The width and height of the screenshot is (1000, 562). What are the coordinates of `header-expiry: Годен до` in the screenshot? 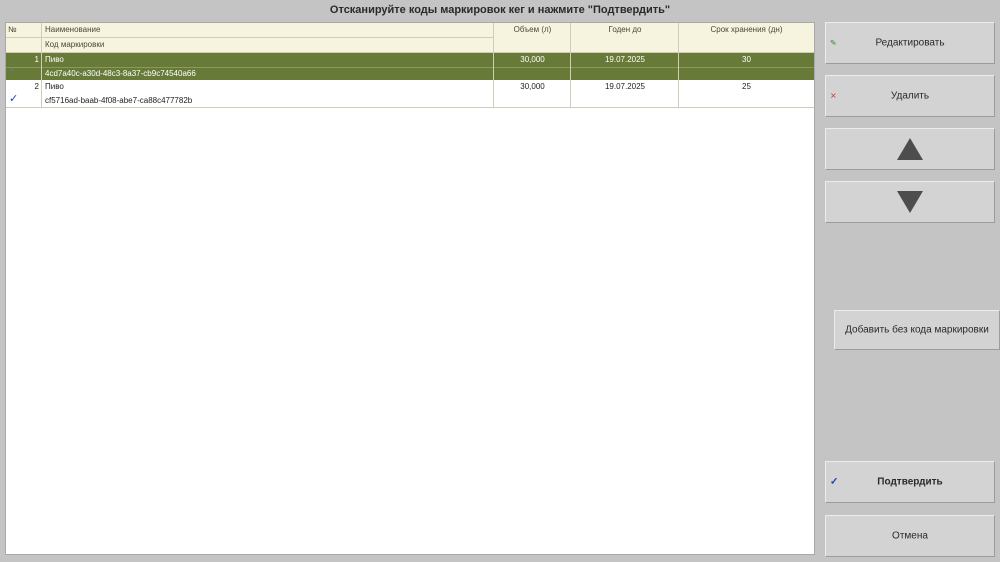 It's located at (625, 29).